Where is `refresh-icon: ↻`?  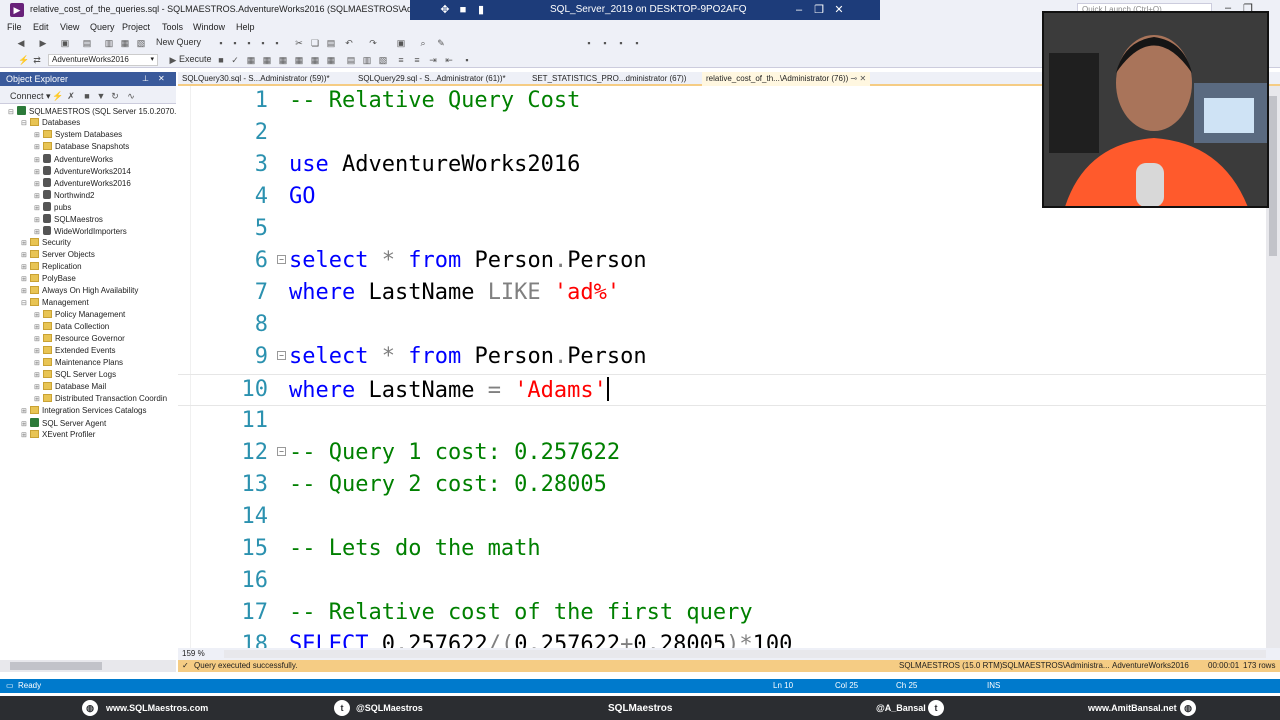 refresh-icon: ↻ is located at coordinates (115, 96).